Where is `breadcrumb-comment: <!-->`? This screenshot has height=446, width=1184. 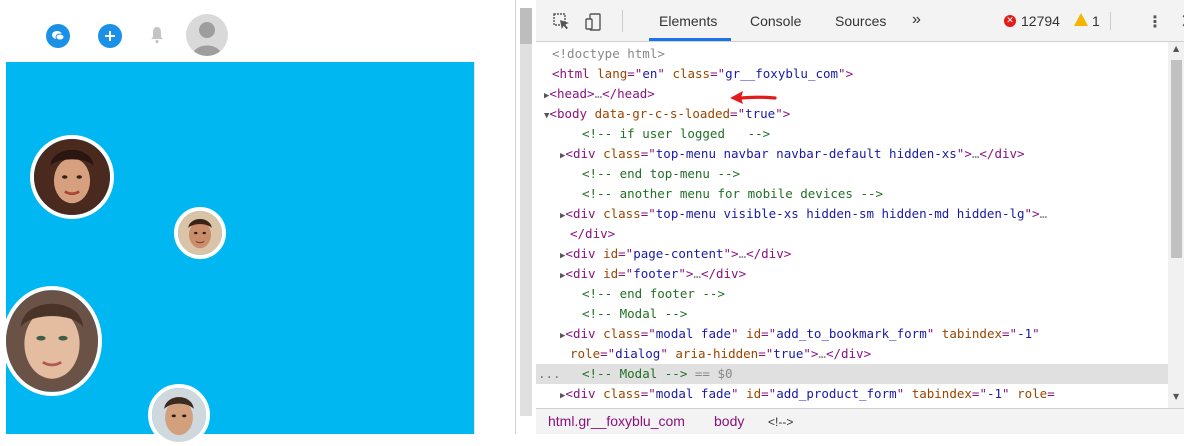
breadcrumb-comment: <!--> is located at coordinates (780, 422).